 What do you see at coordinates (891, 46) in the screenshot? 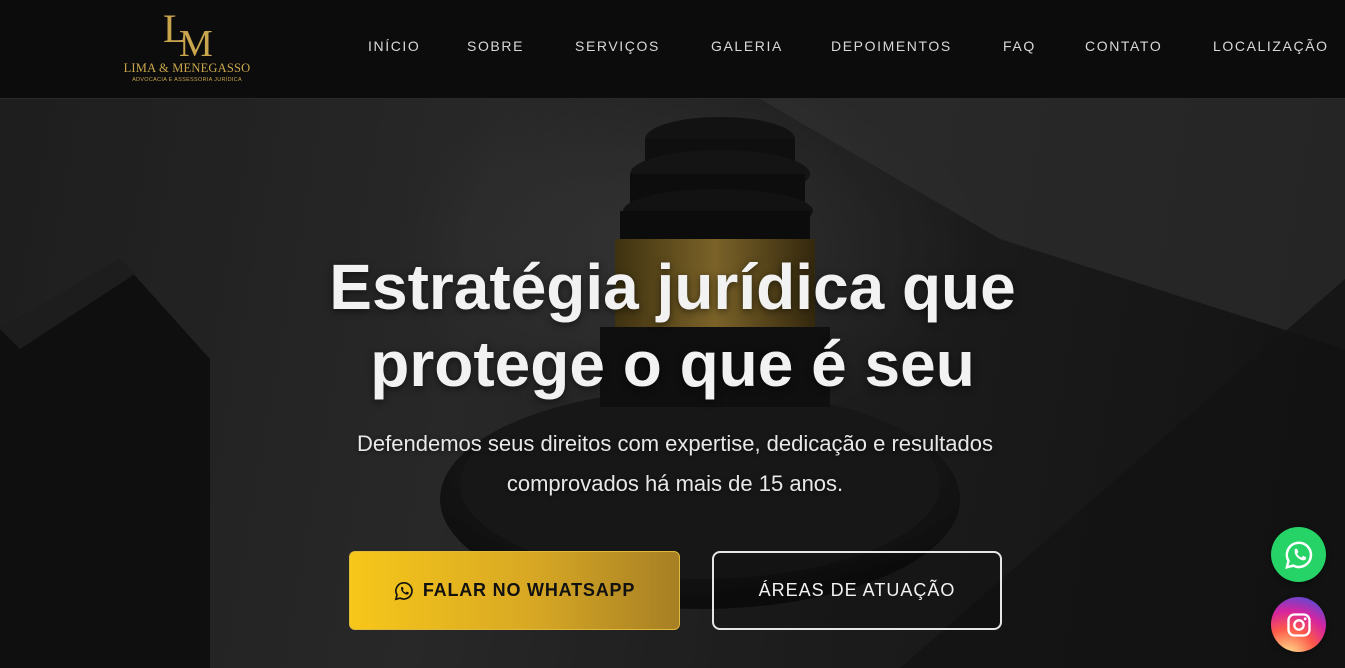
I see `nav-item-depoimentos: DEPOIMENTOS` at bounding box center [891, 46].